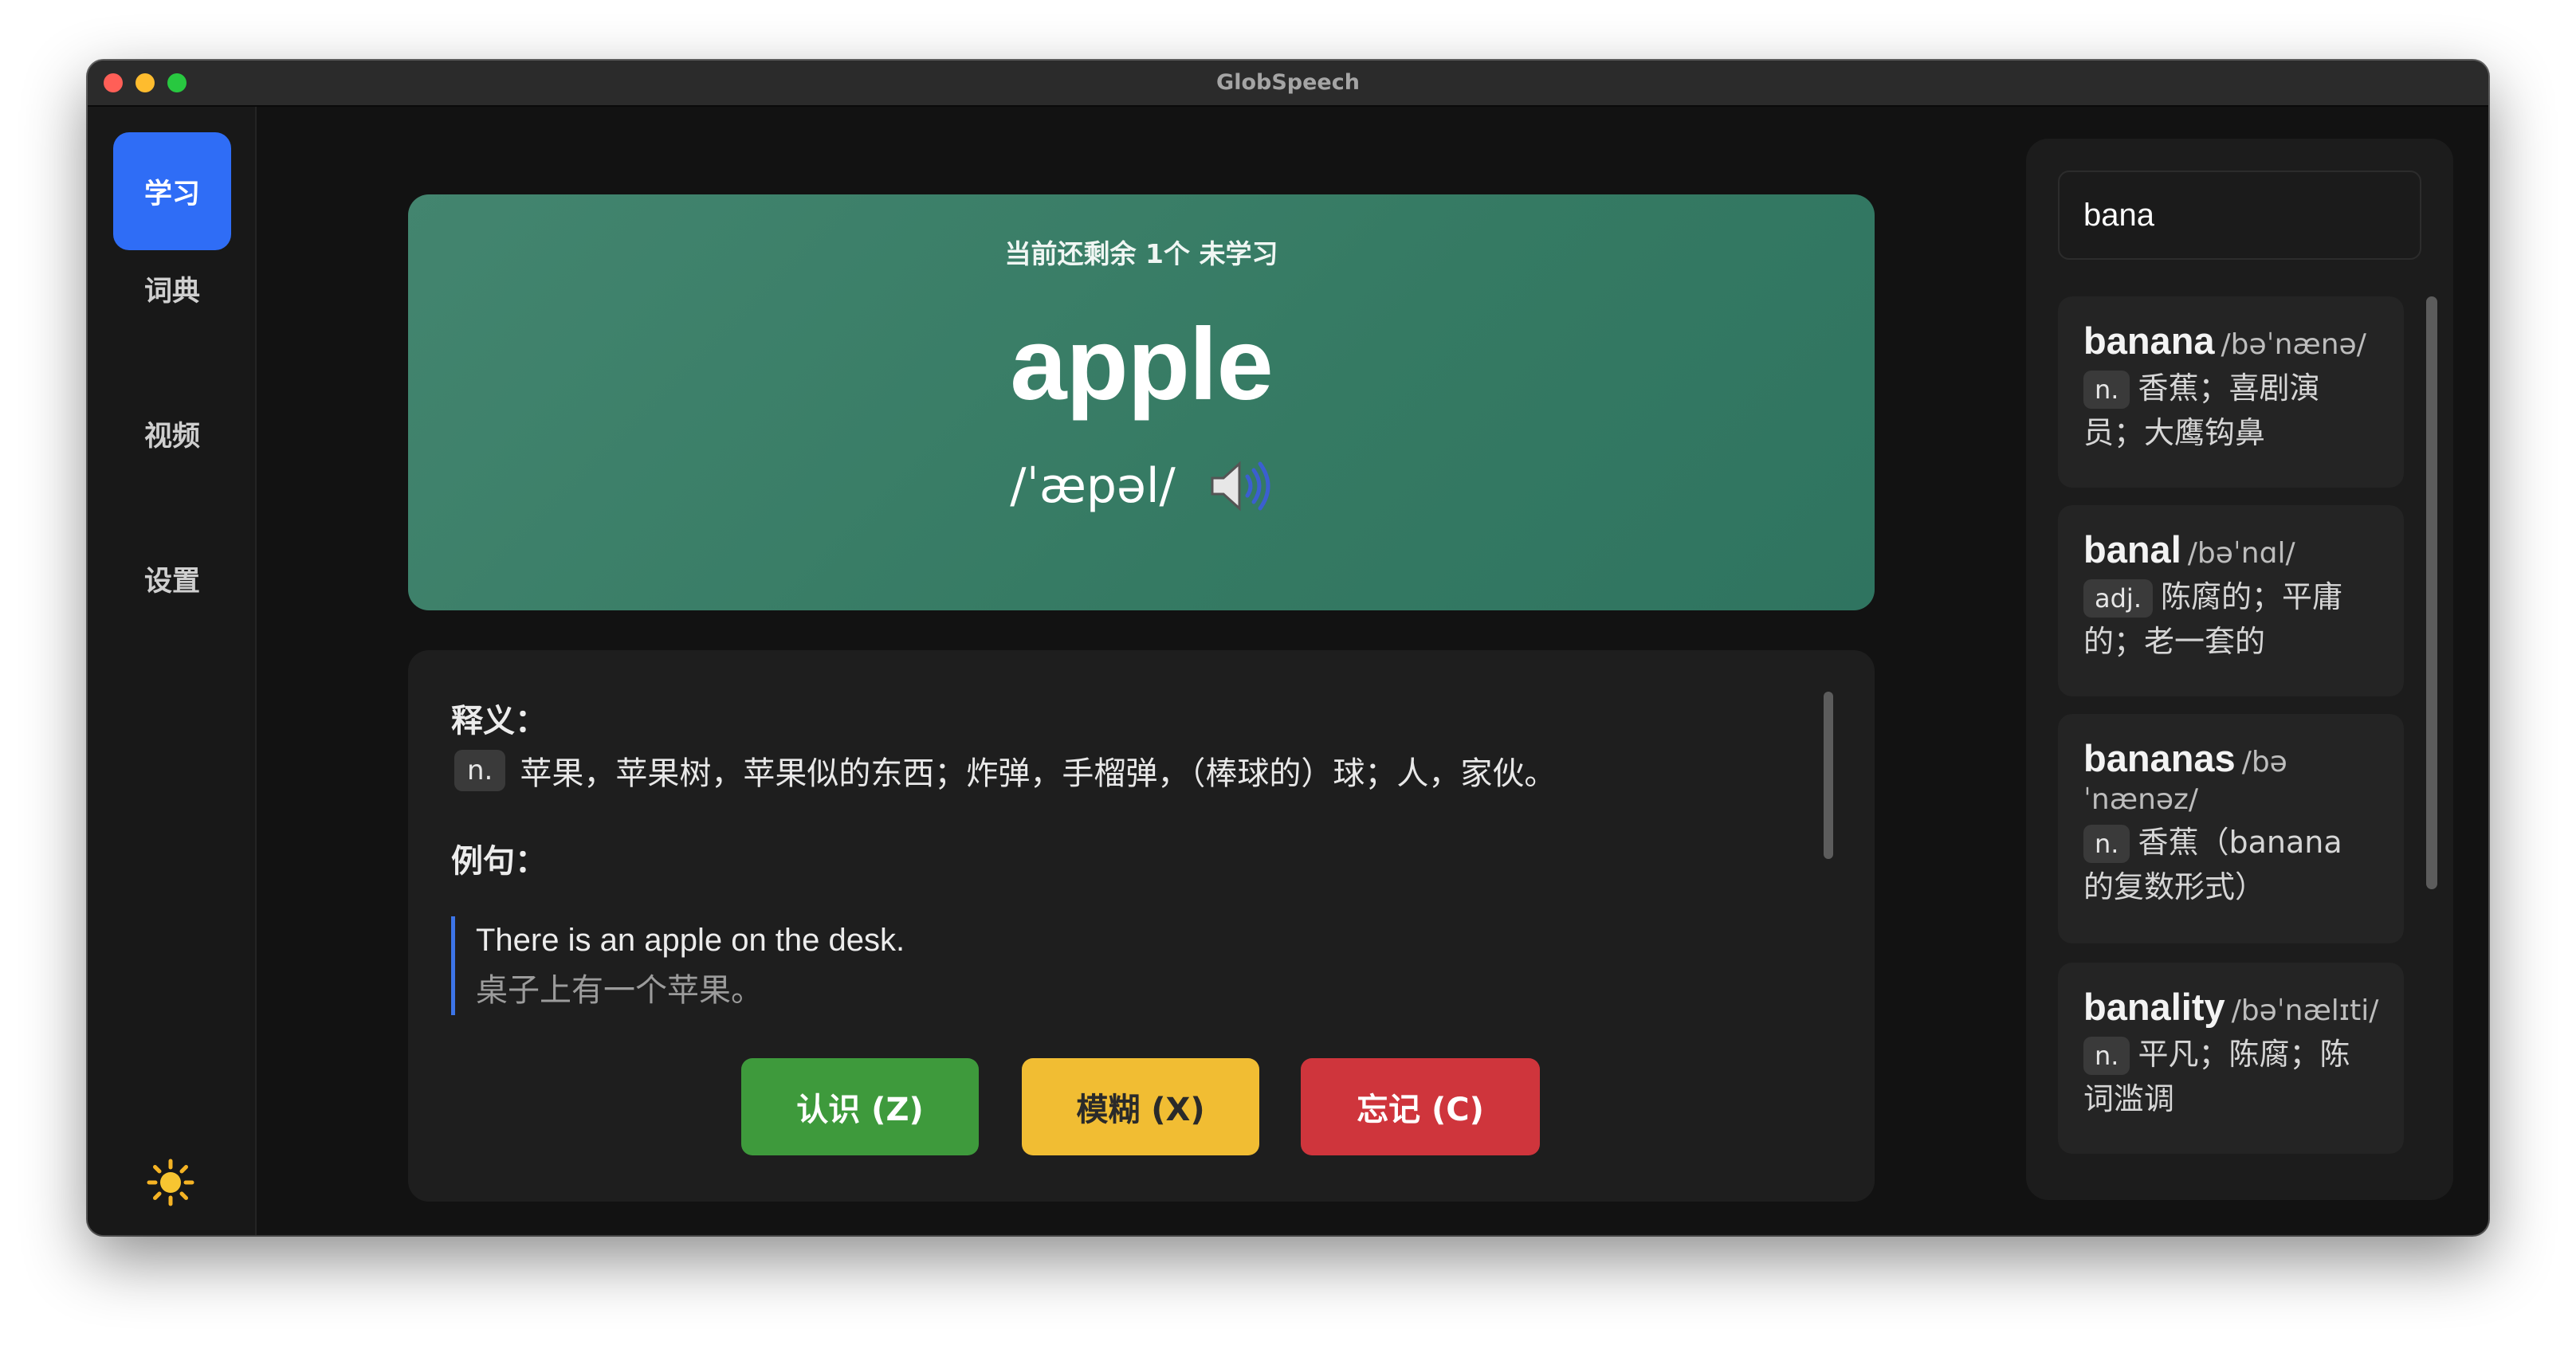  I want to click on result-word: bananas, so click(2159, 758).